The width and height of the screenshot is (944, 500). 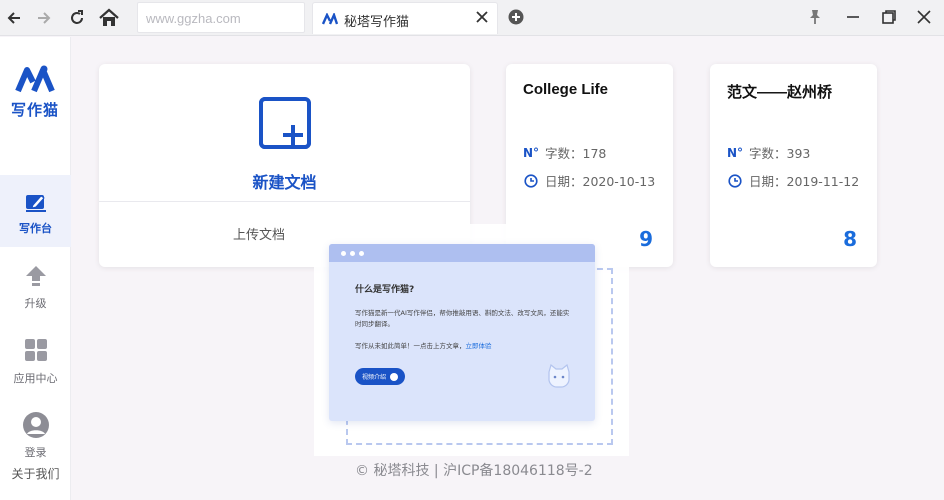 What do you see at coordinates (462, 253) in the screenshot?
I see `popup-titlebar` at bounding box center [462, 253].